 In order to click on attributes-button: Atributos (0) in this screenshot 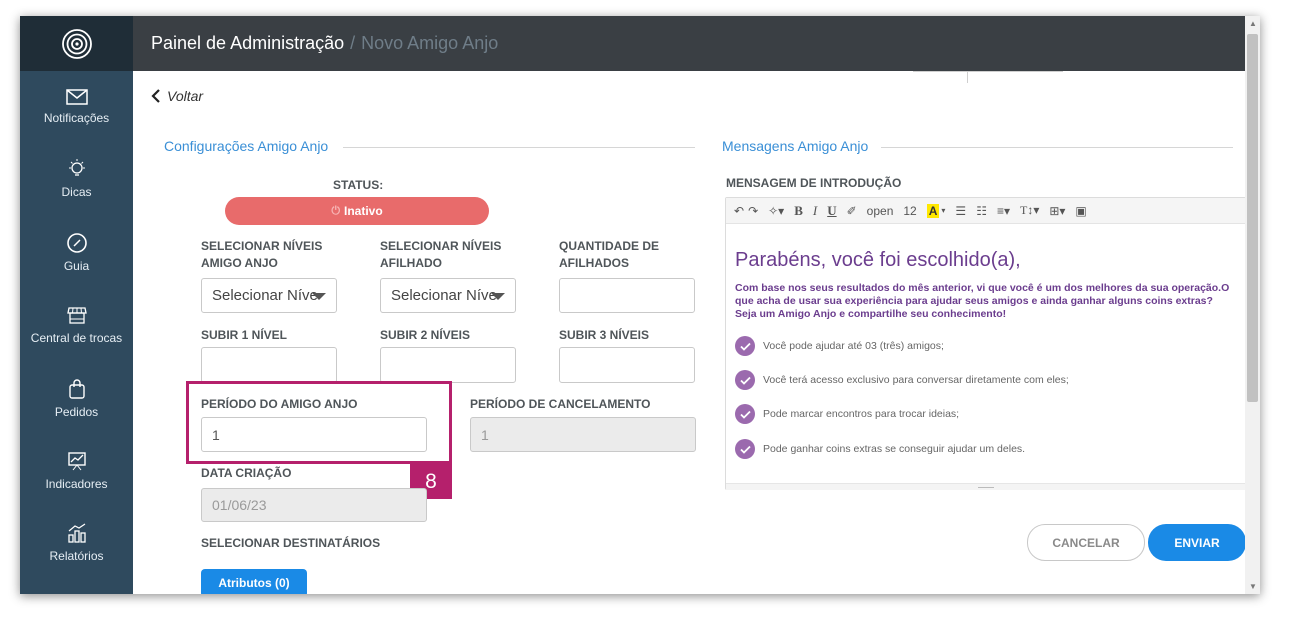, I will do `click(254, 581)`.